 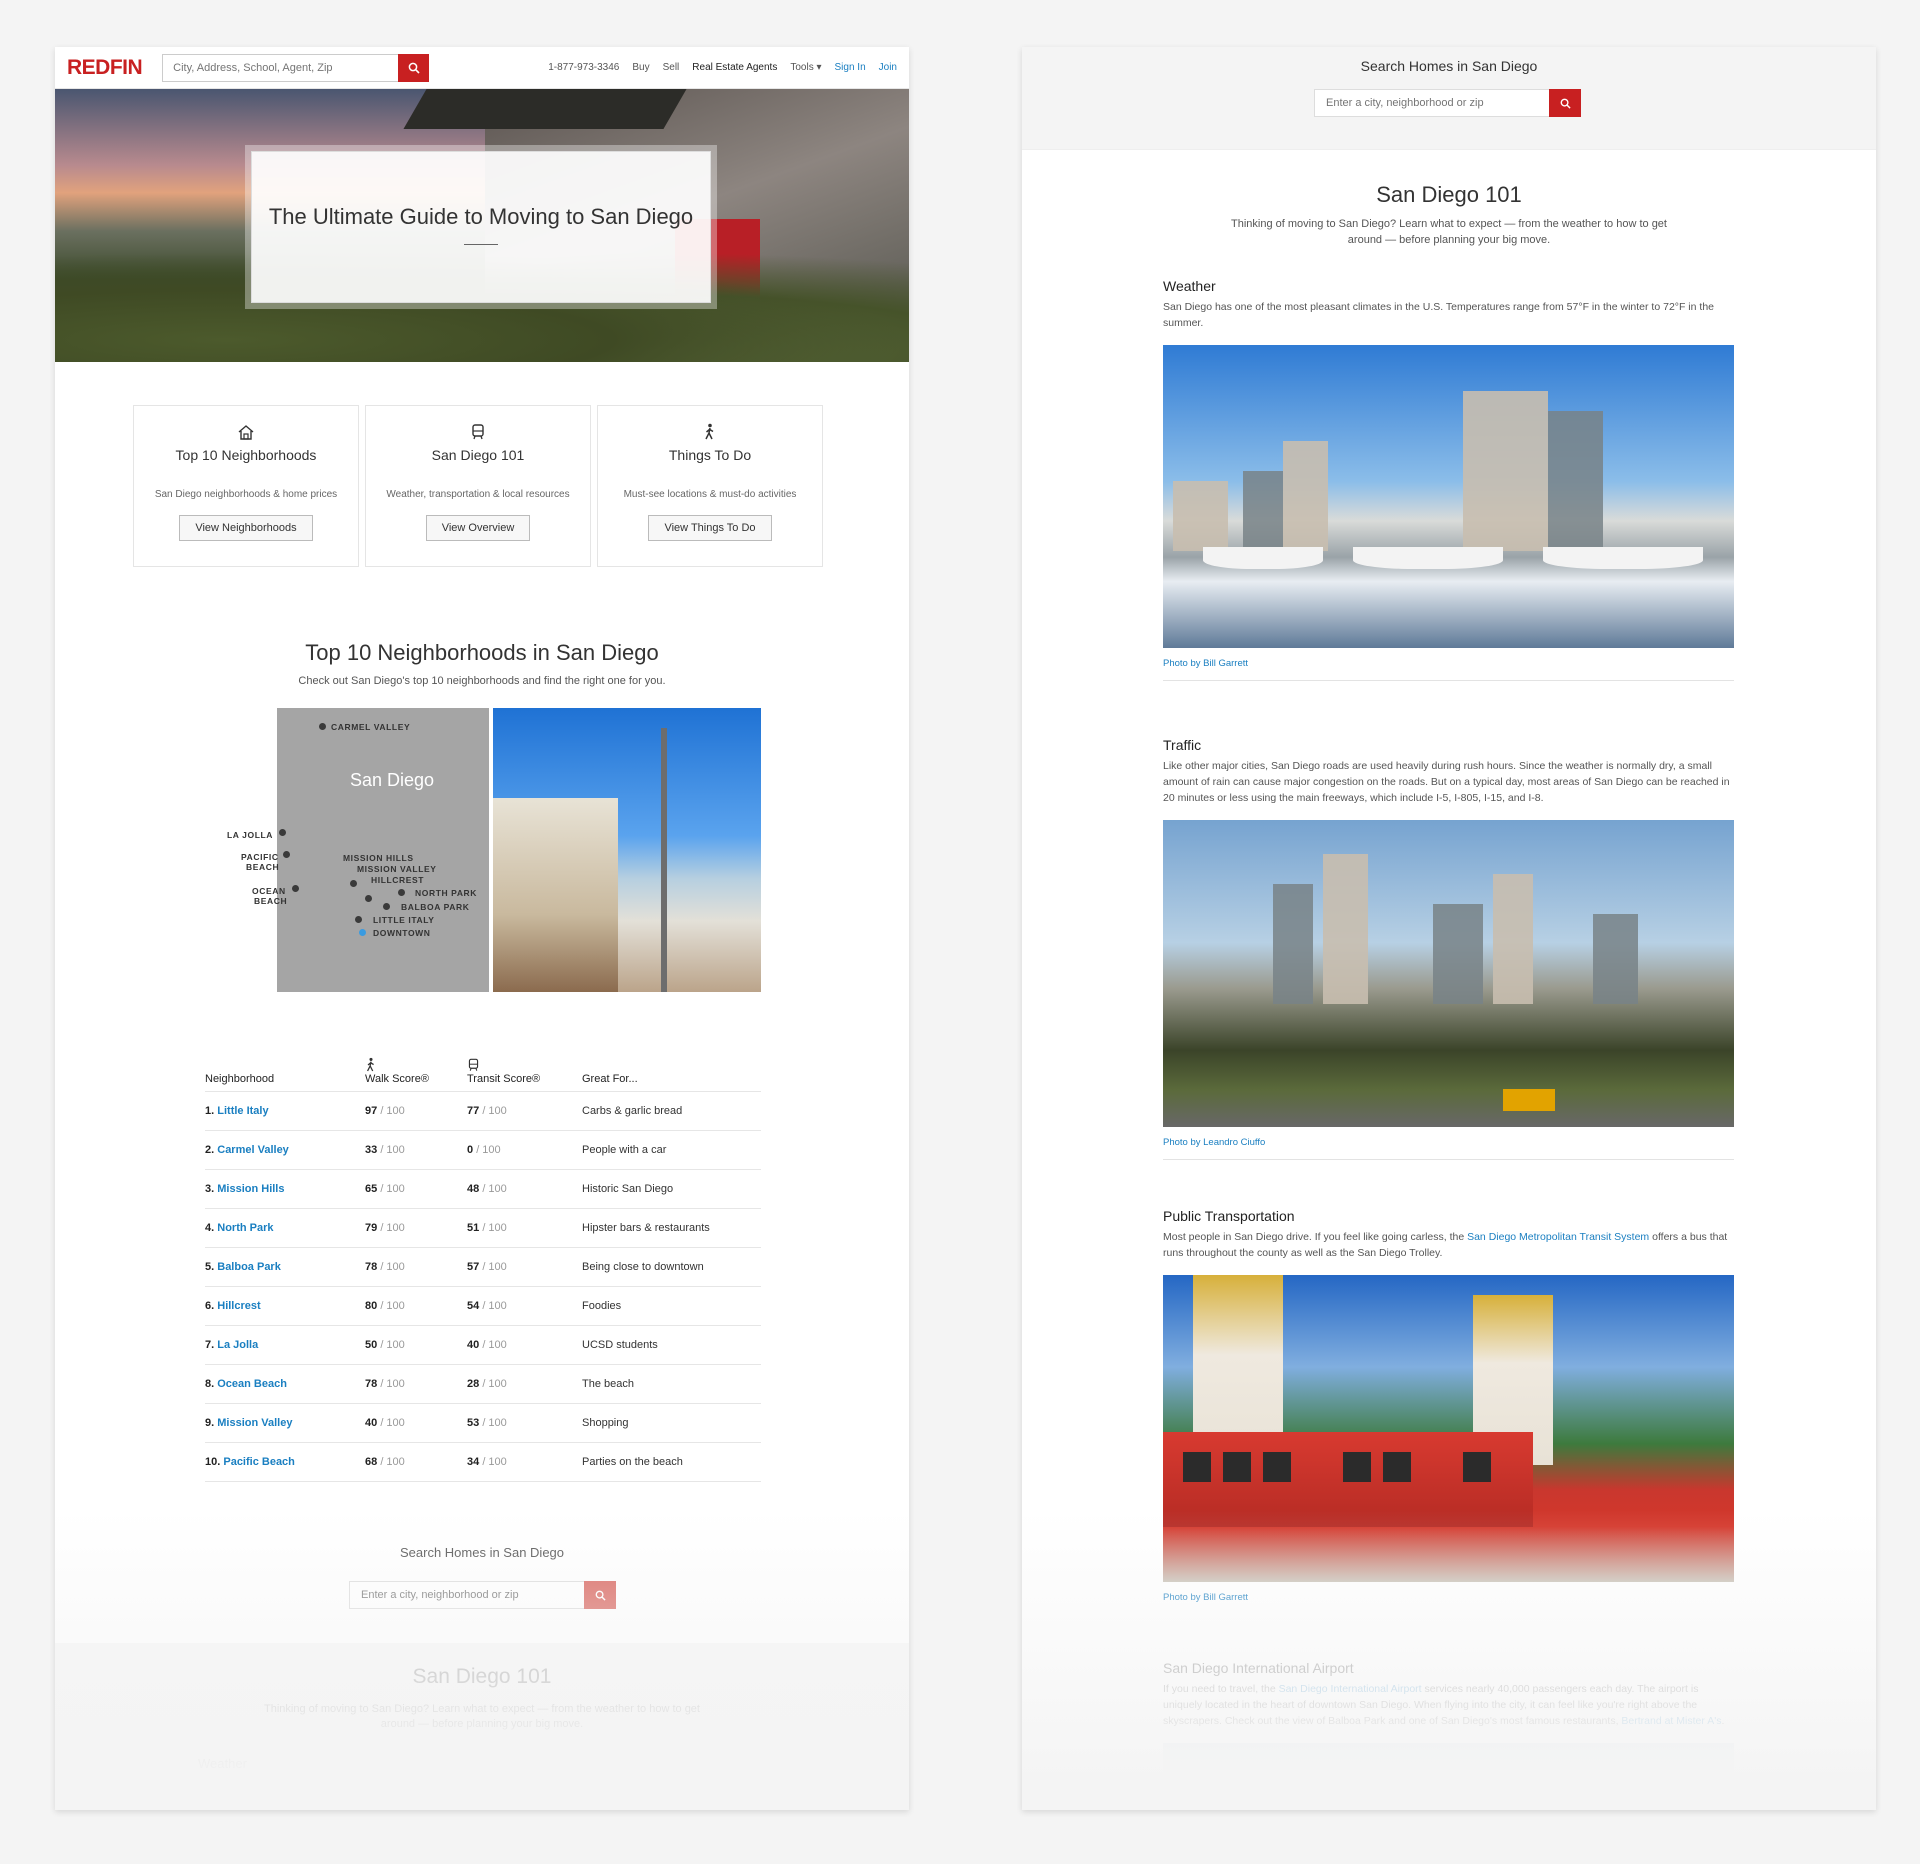 What do you see at coordinates (524, 1150) in the screenshot?
I see `transit-score-cell: 0 / 100` at bounding box center [524, 1150].